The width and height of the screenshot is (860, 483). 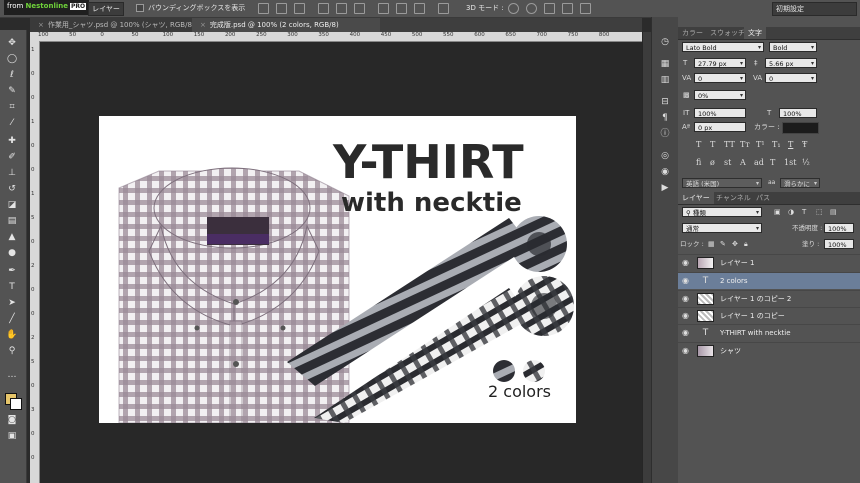 I want to click on faux-italic-button: T, so click(x=712, y=144).